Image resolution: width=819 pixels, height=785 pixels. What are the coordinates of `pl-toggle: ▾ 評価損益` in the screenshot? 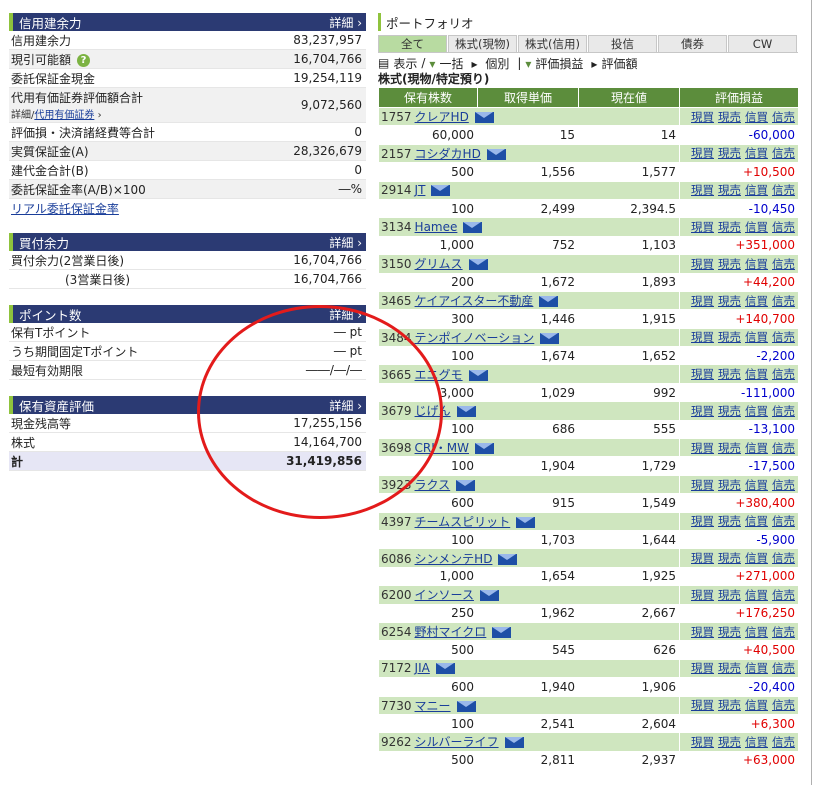 It's located at (556, 63).